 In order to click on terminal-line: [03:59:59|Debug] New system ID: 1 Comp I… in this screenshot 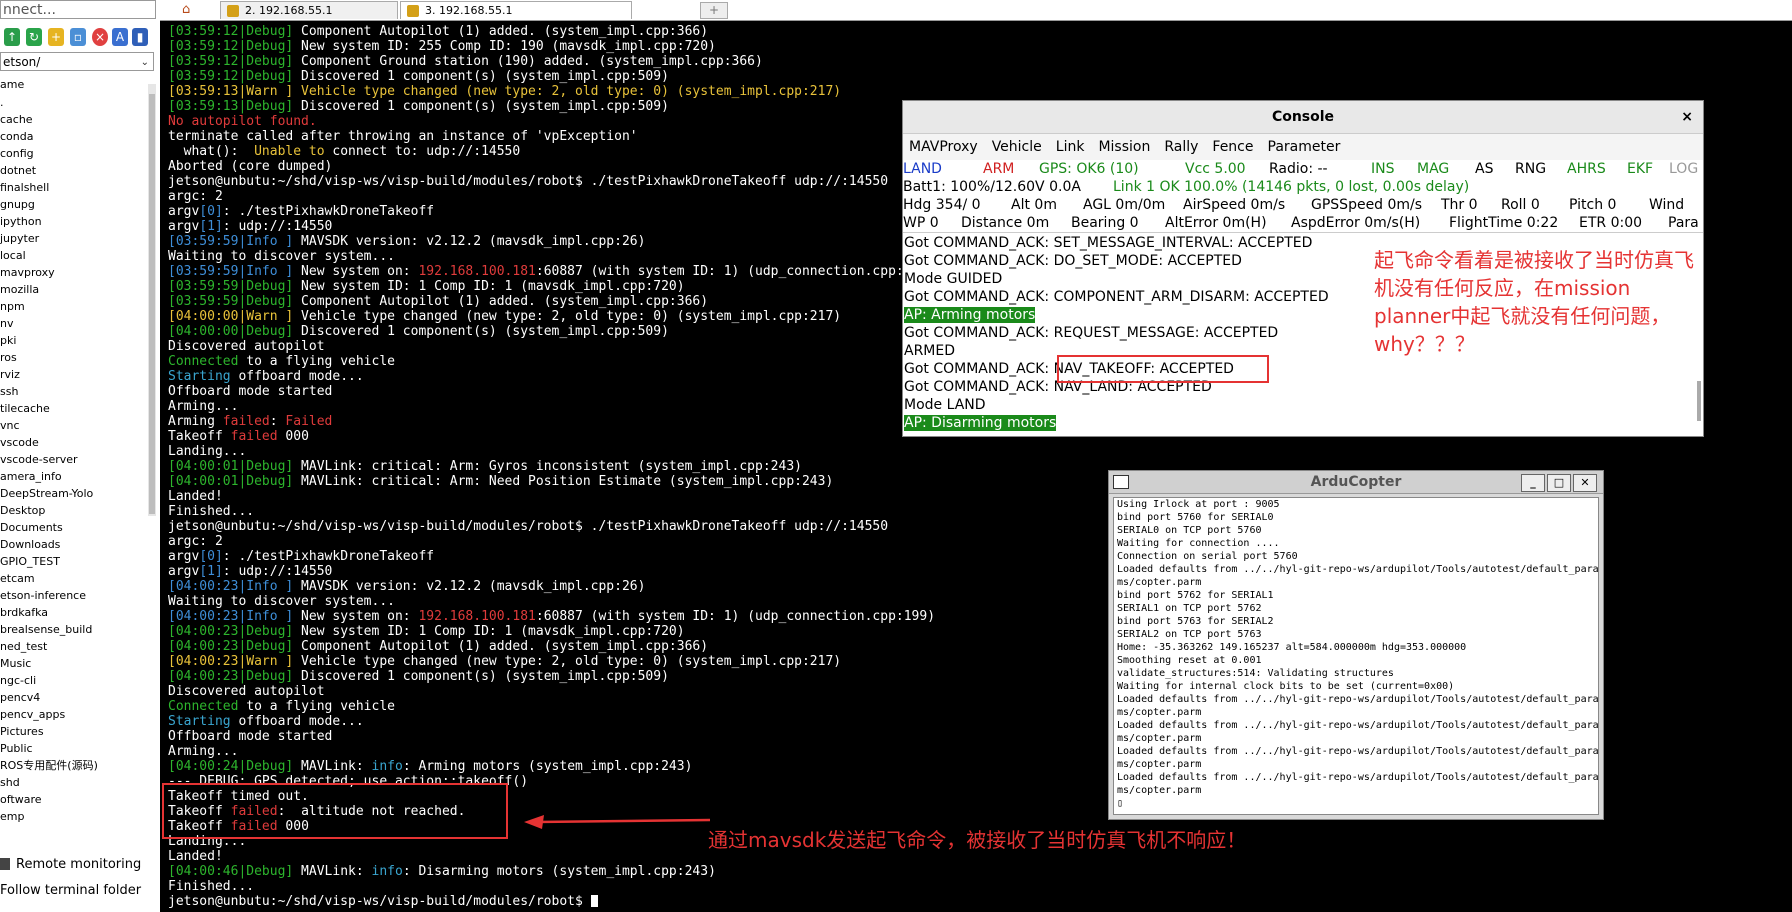, I will do `click(551, 286)`.